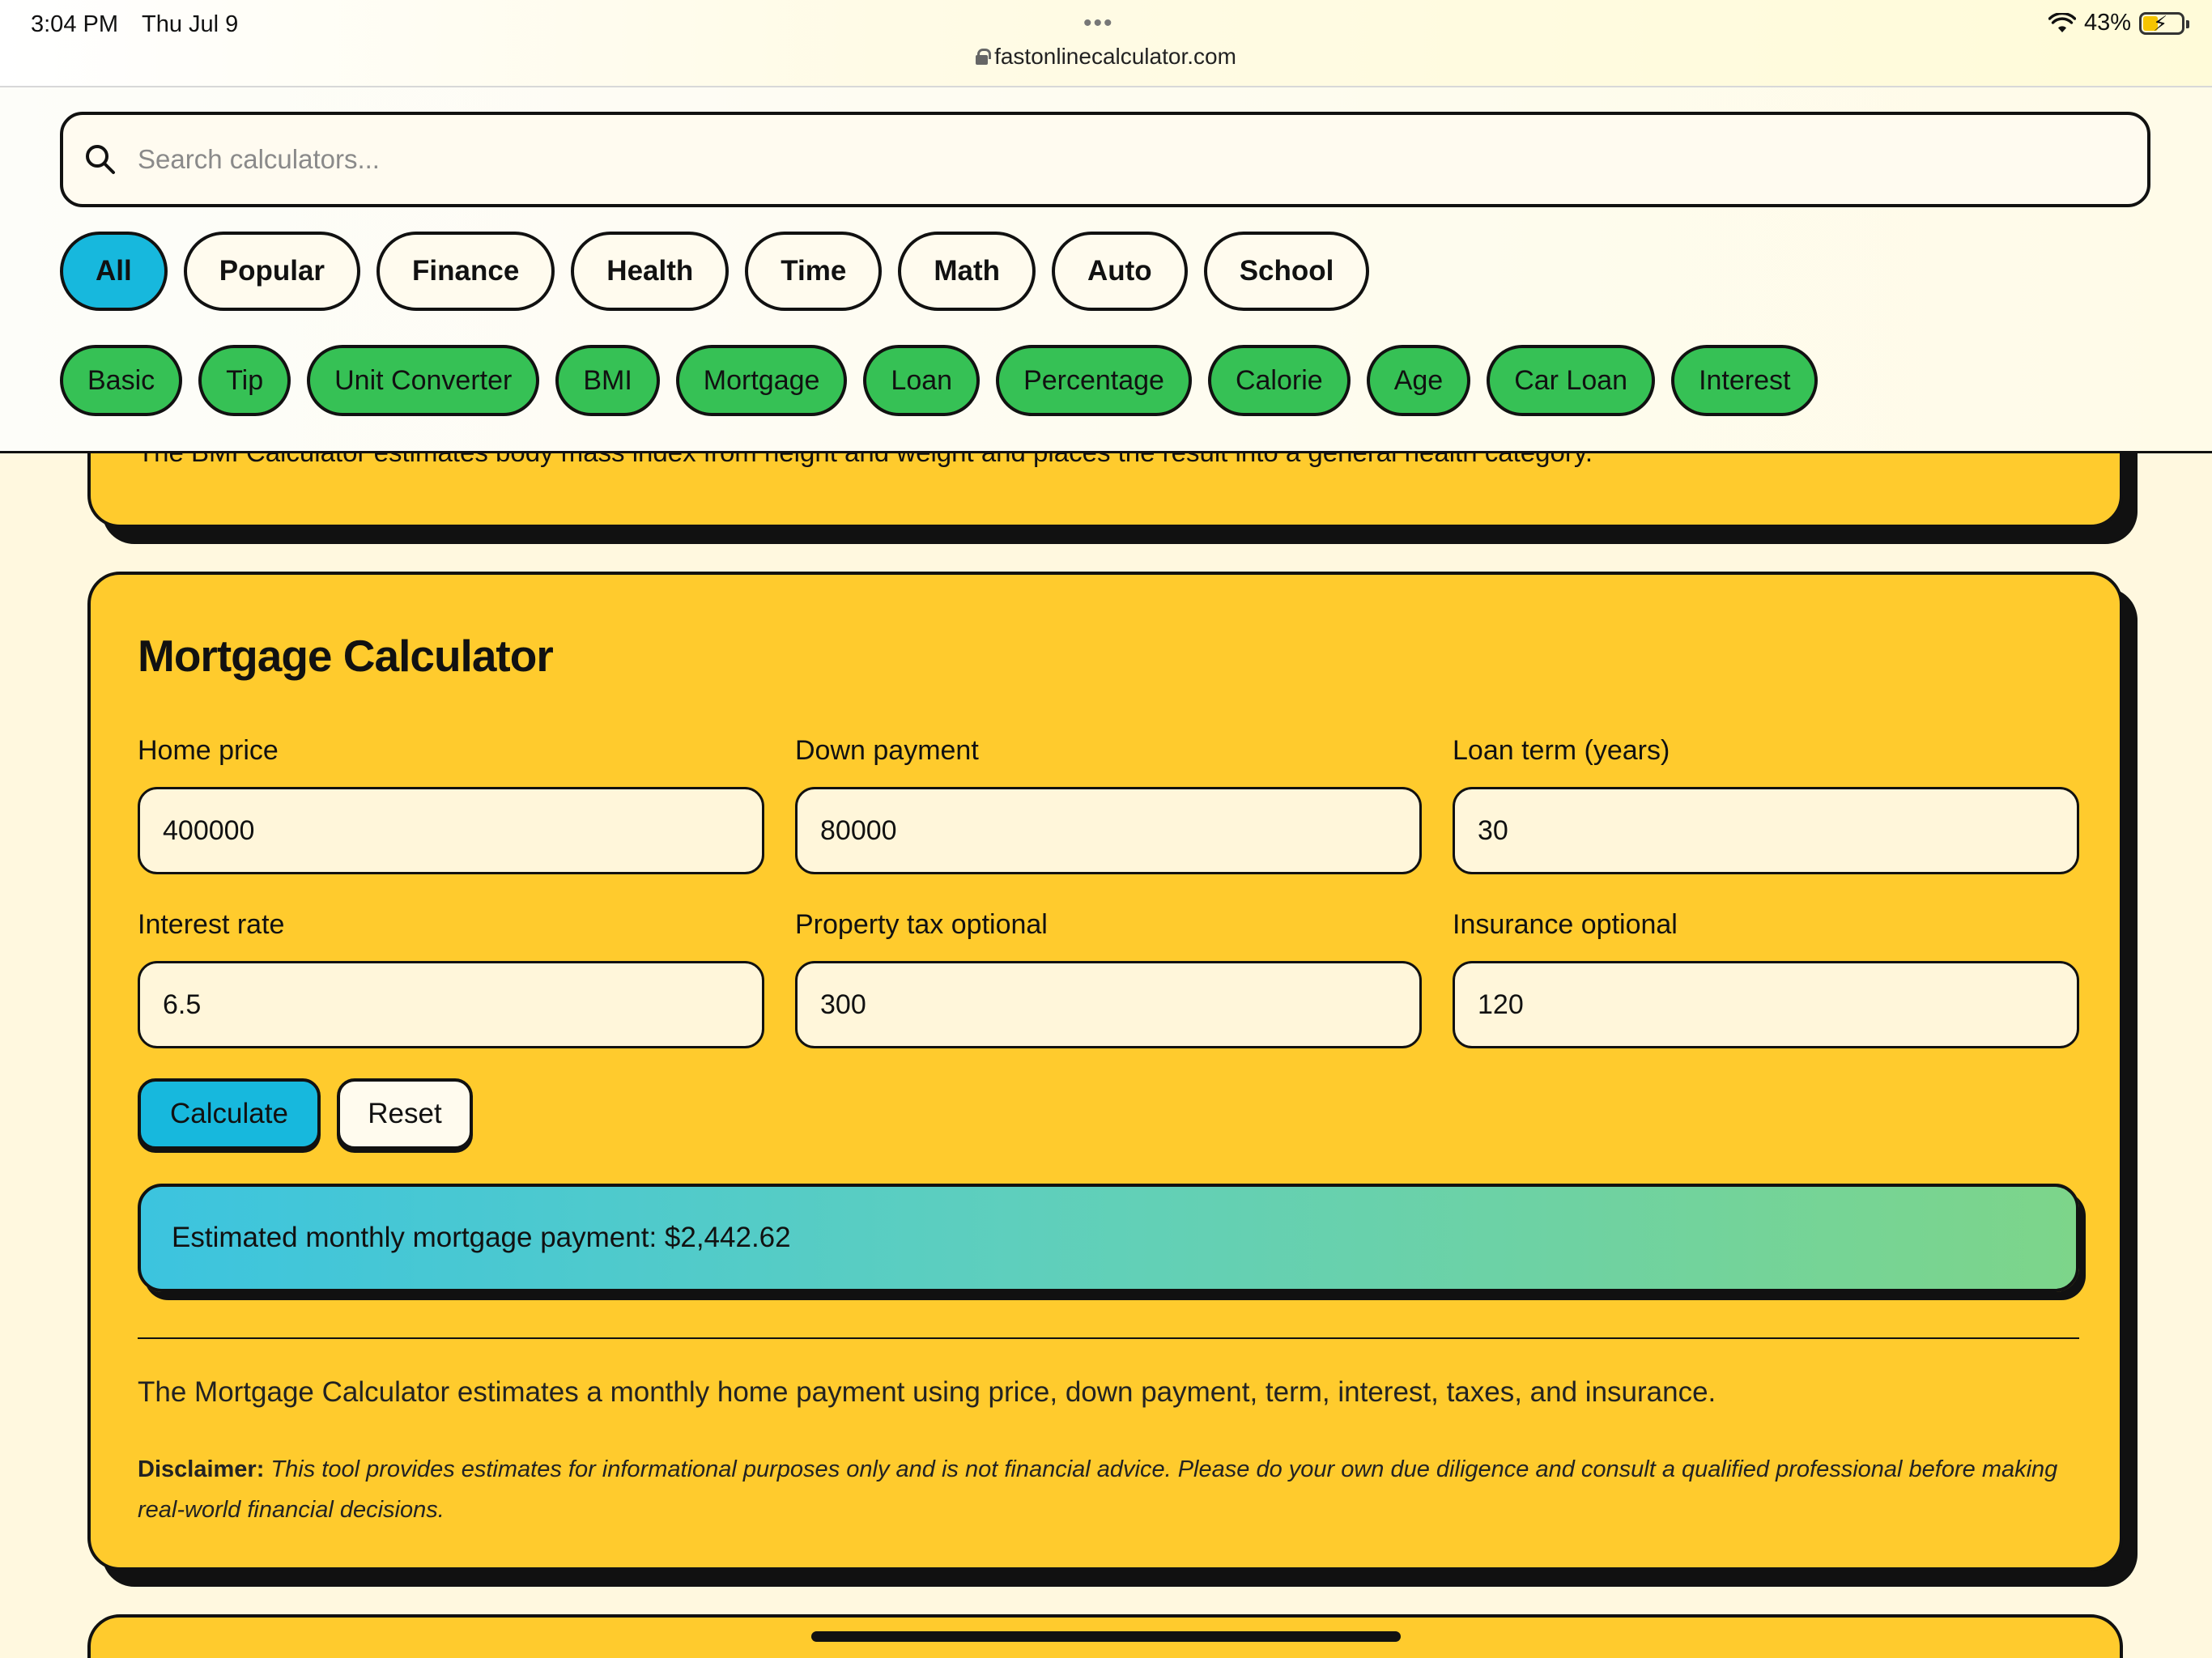  What do you see at coordinates (1106, 1636) in the screenshot?
I see `home-indicator` at bounding box center [1106, 1636].